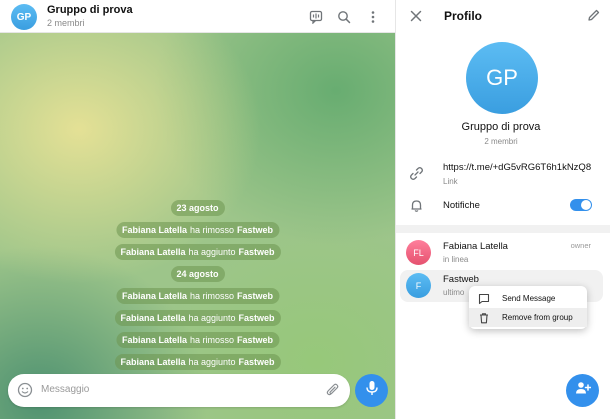 This screenshot has height=419, width=610. I want to click on member-context-menu: Send Message Remove from group, so click(528, 307).